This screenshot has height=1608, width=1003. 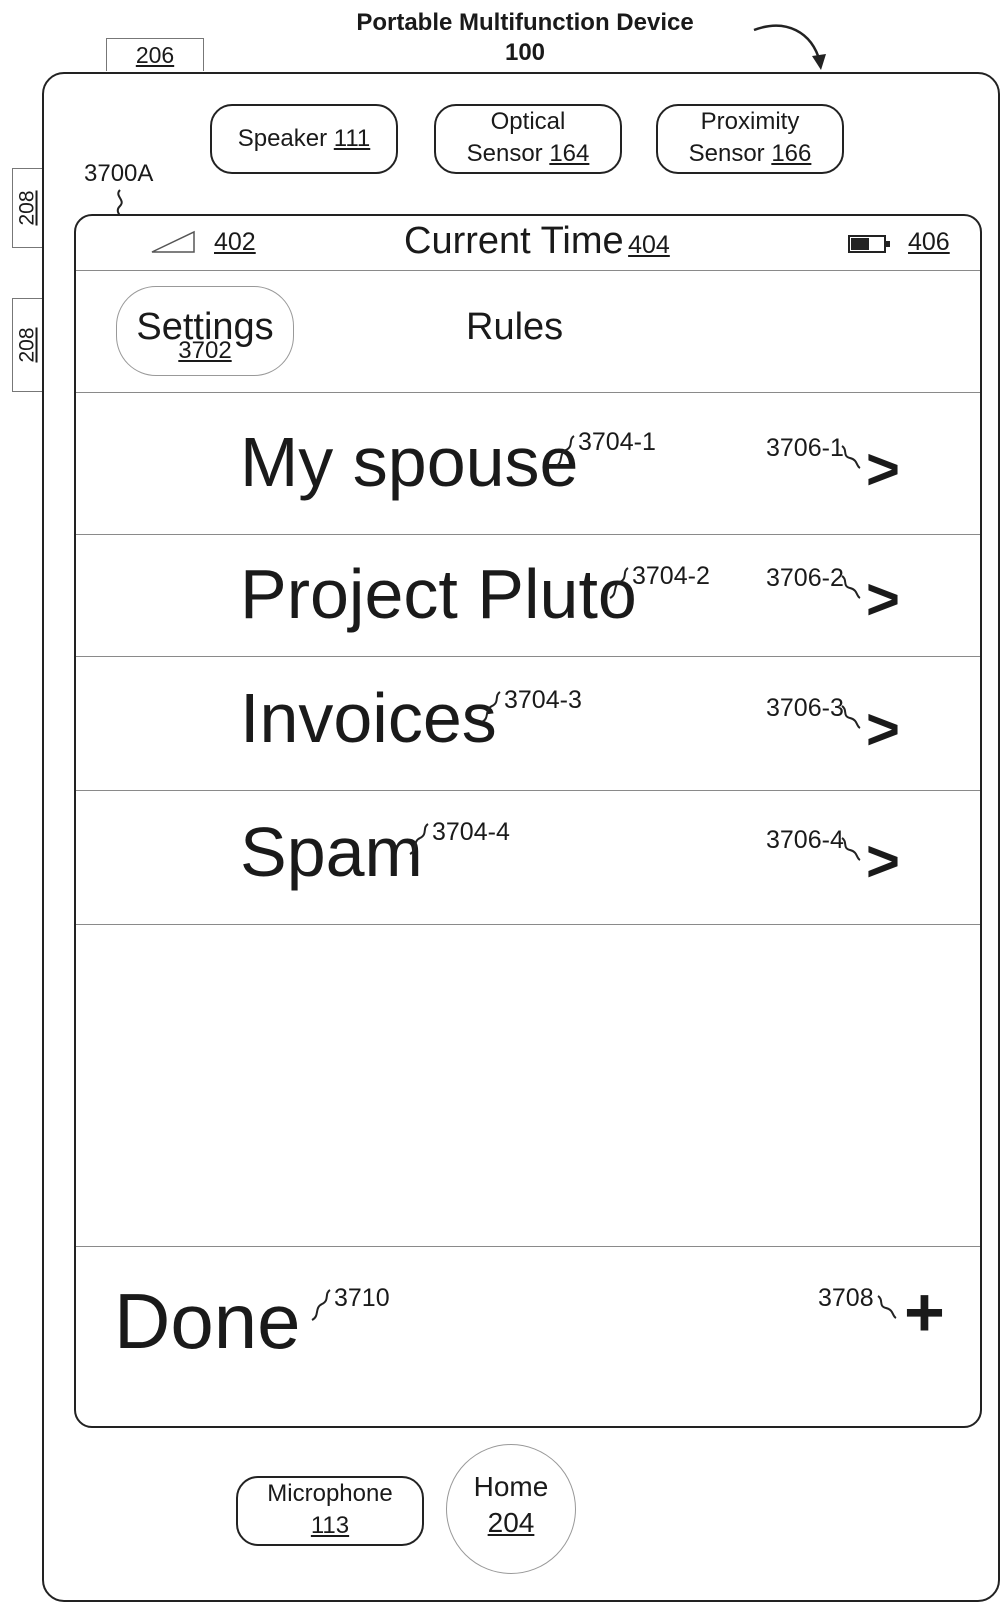 I want to click on figure-title-line2: 100, so click(x=525, y=52).